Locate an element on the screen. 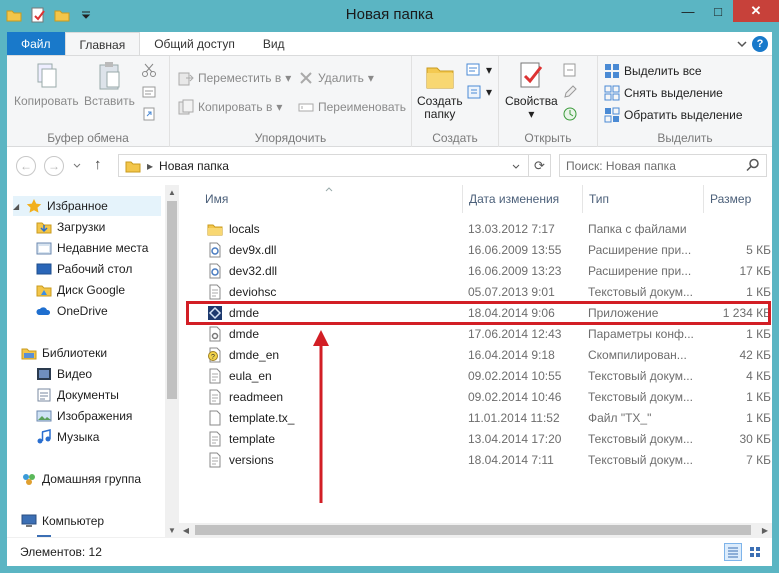 The image size is (779, 573). nav-google-drive: Диск Google is located at coordinates (80, 290).